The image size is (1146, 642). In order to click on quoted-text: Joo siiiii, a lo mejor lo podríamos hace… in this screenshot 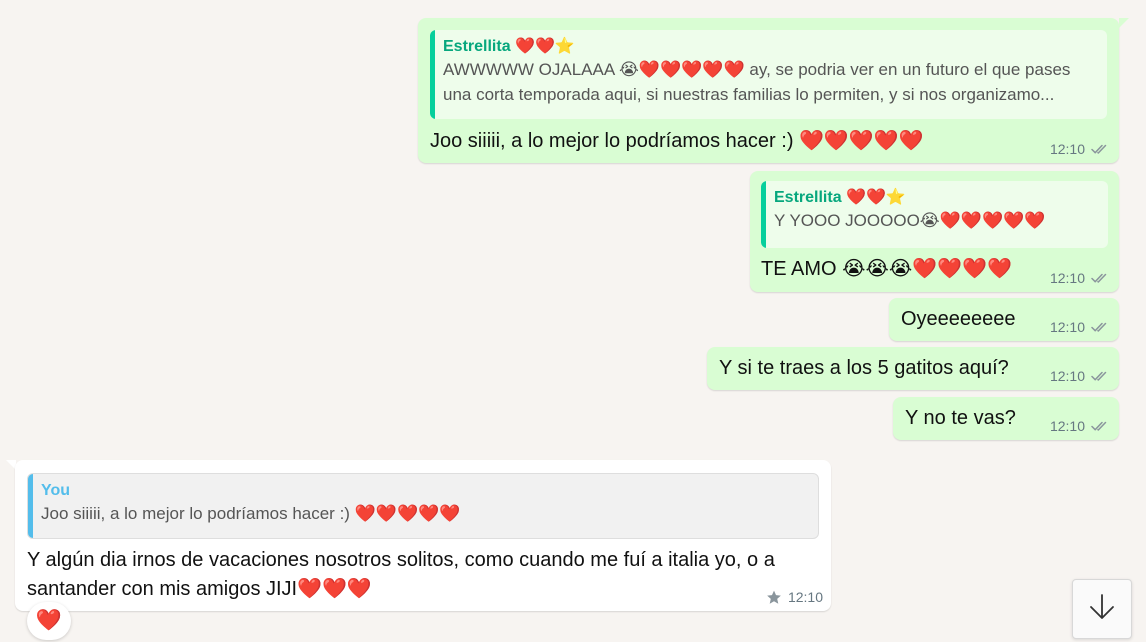, I will do `click(251, 513)`.